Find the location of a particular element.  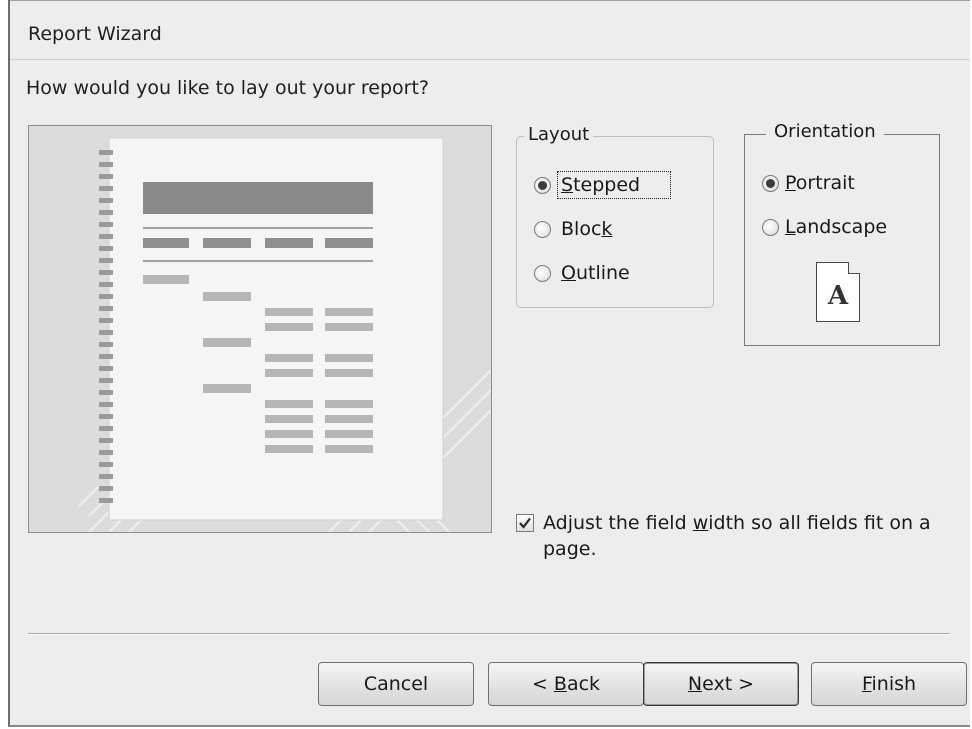

block-radio is located at coordinates (542, 229).